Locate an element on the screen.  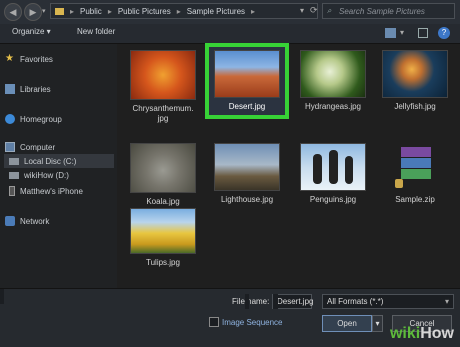
nav-homegroup: Homegroup is located at coordinates (33, 119).